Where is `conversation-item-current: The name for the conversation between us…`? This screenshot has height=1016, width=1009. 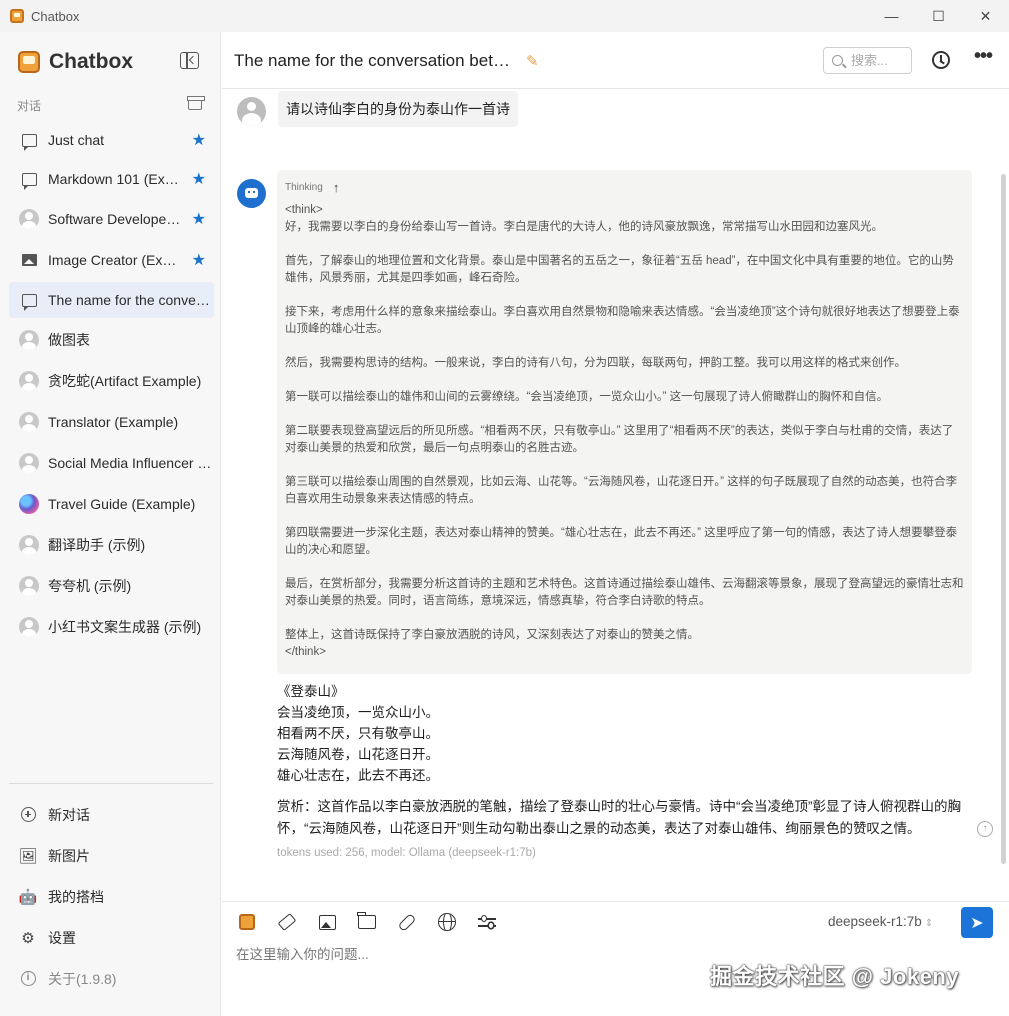
conversation-item-current: The name for the conversation between us… is located at coordinates (111, 300).